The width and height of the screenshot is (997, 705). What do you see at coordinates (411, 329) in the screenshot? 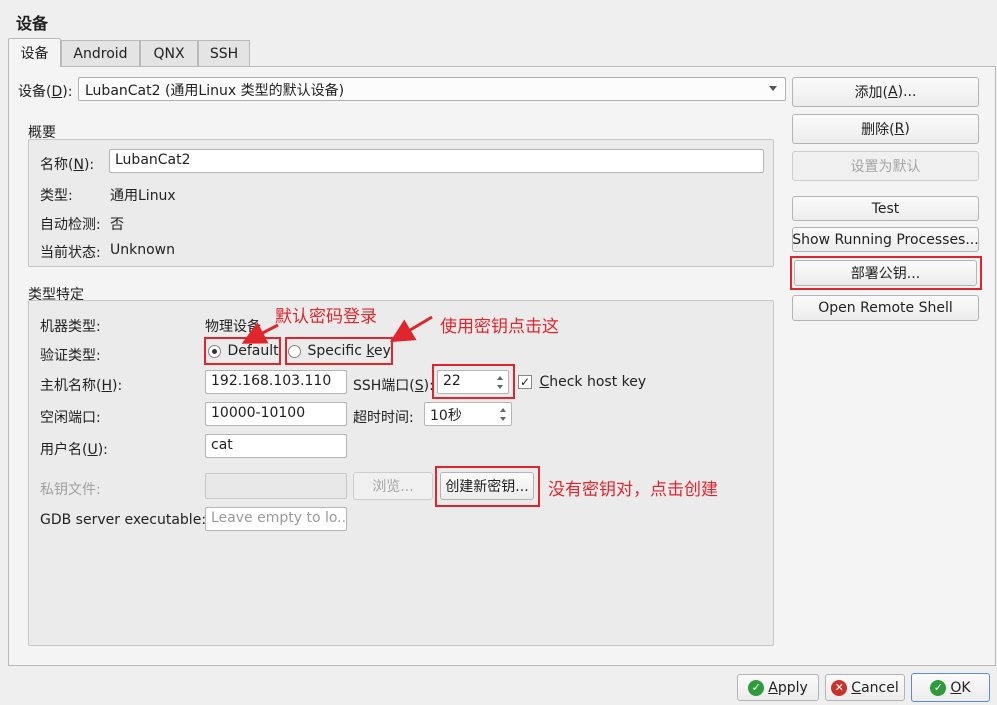
I see `arrow-to-specific-key` at bounding box center [411, 329].